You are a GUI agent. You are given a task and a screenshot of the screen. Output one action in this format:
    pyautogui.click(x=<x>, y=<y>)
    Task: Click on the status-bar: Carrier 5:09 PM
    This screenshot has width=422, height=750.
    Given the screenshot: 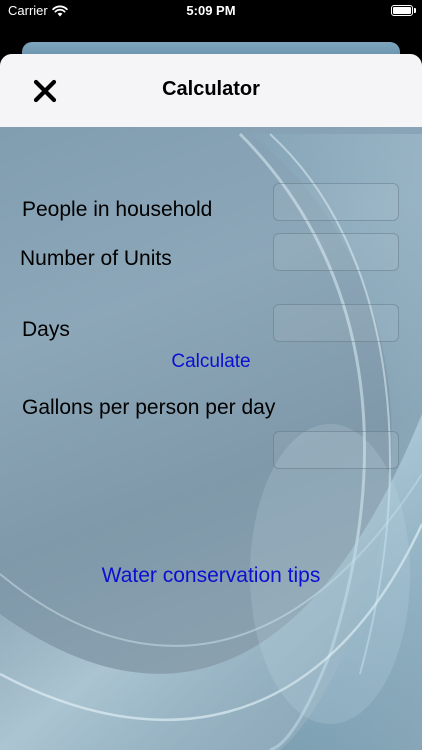 What is the action you would take?
    pyautogui.click(x=211, y=15)
    